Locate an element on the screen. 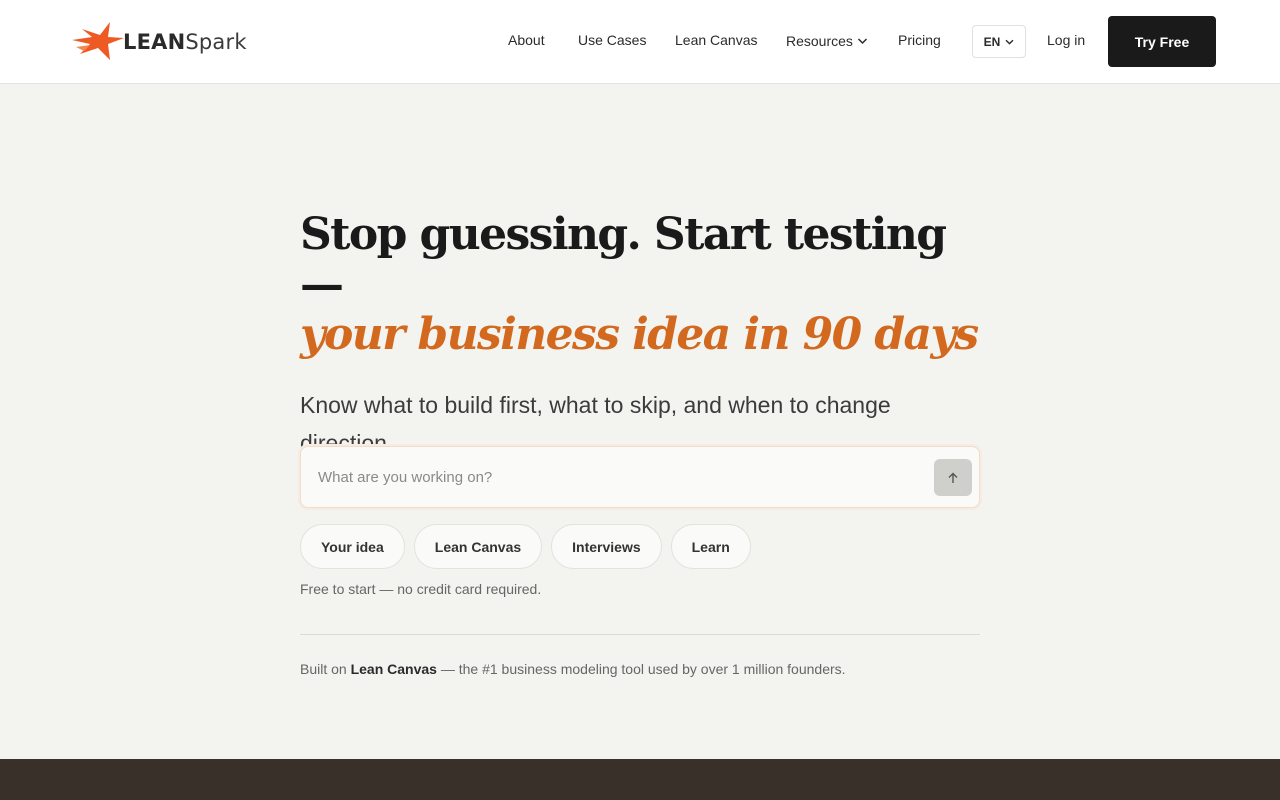 This screenshot has width=1280, height=800. logo-text-lean: LEAN is located at coordinates (154, 42).